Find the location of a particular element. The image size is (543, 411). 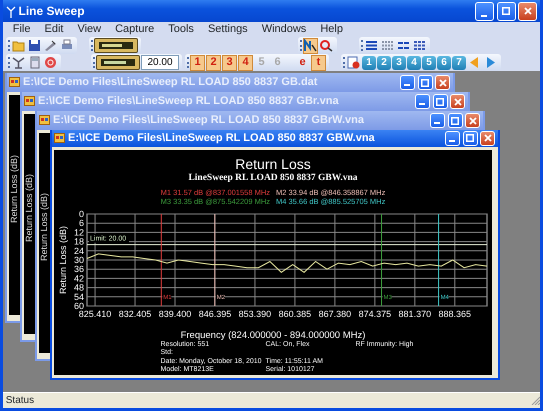

right-arrow-icon is located at coordinates (490, 62).